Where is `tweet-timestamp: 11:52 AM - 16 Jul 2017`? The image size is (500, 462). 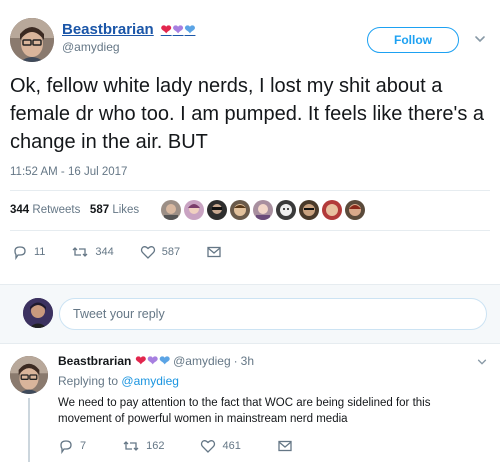
tweet-timestamp: 11:52 AM - 16 Jul 2017 is located at coordinates (68, 172).